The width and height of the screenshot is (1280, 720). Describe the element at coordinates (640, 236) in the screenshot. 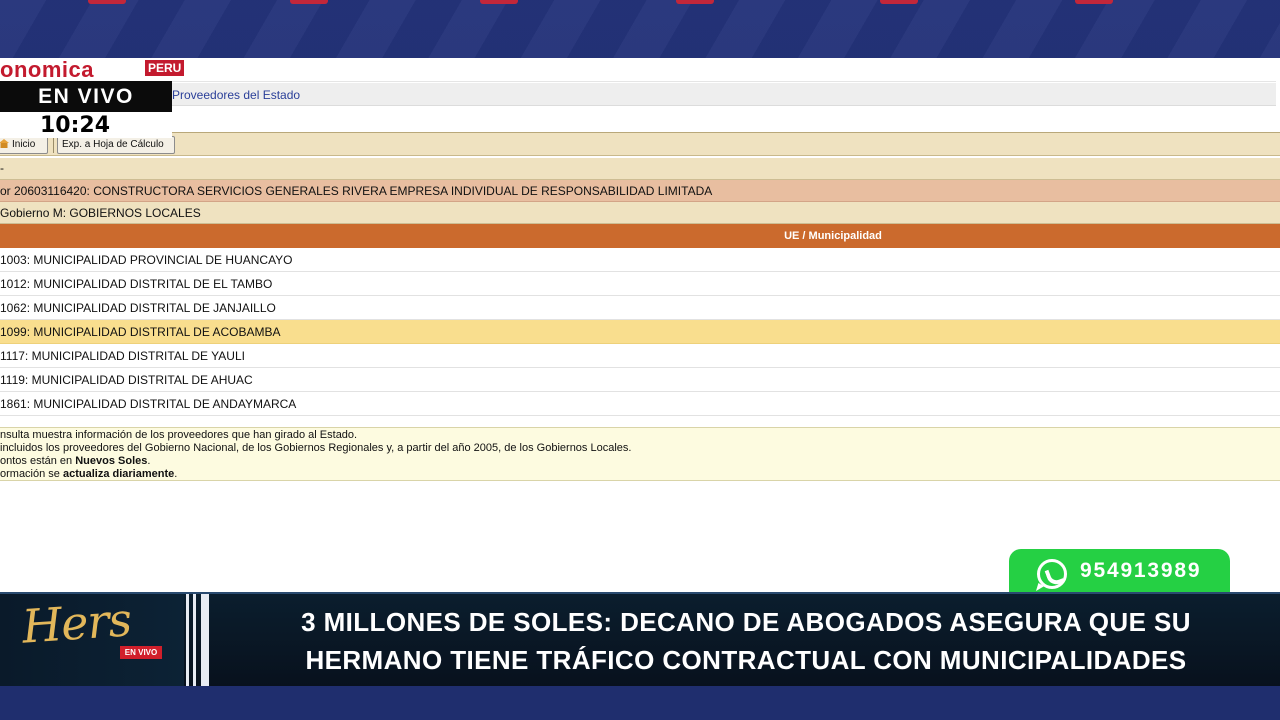

I see `table-header: UE / Municipalidad` at that location.